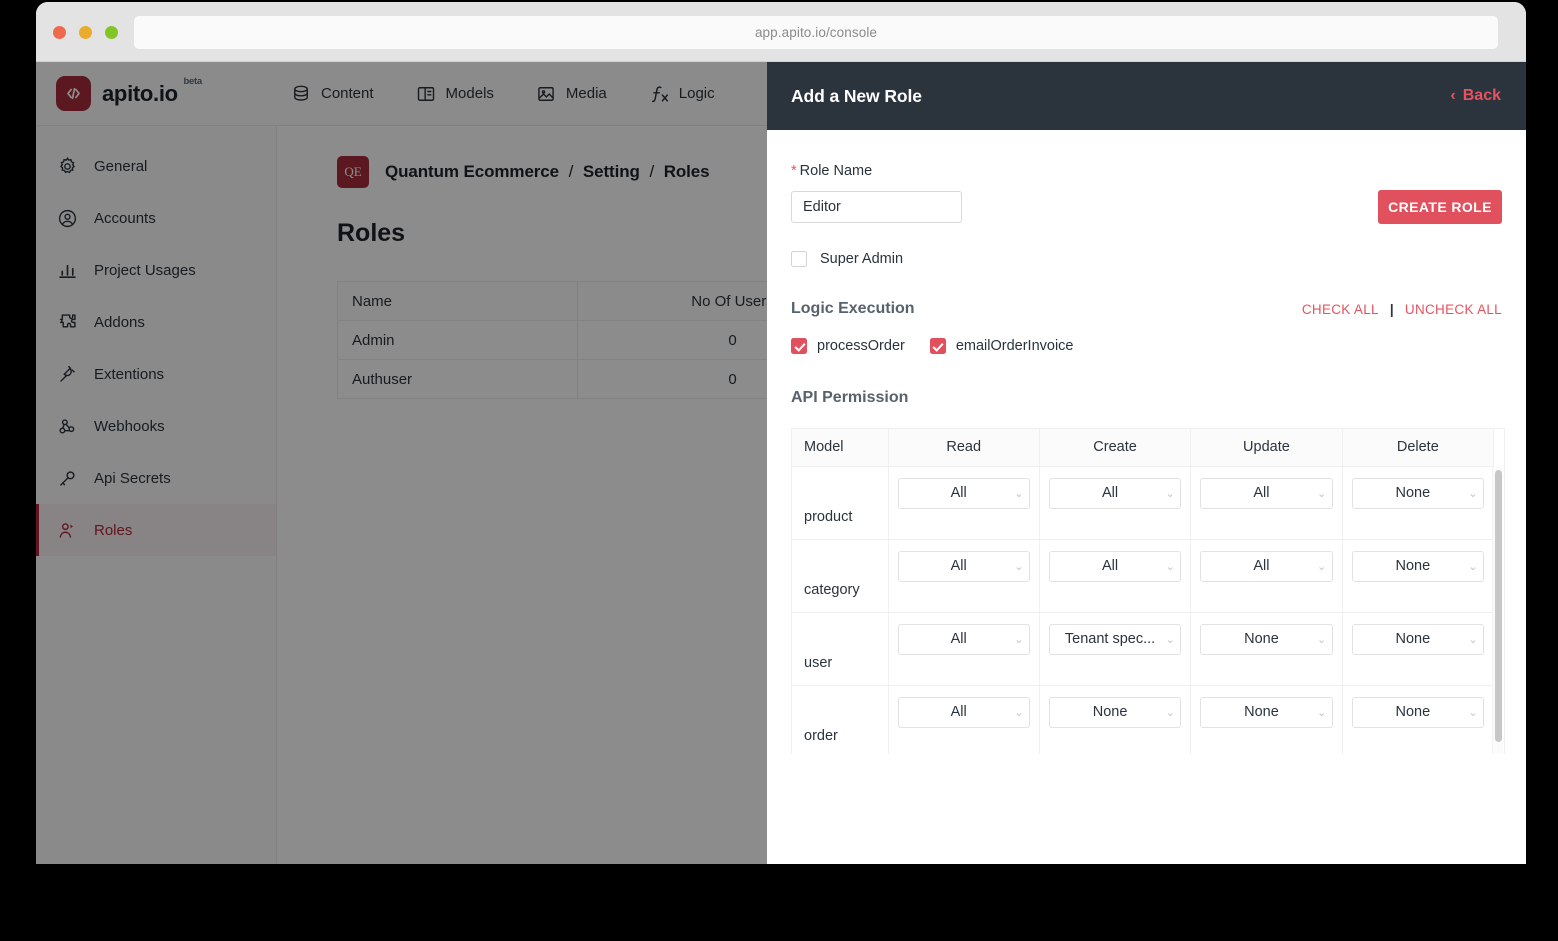  What do you see at coordinates (1440, 207) in the screenshot?
I see `create-role-button: CREATE ROLE` at bounding box center [1440, 207].